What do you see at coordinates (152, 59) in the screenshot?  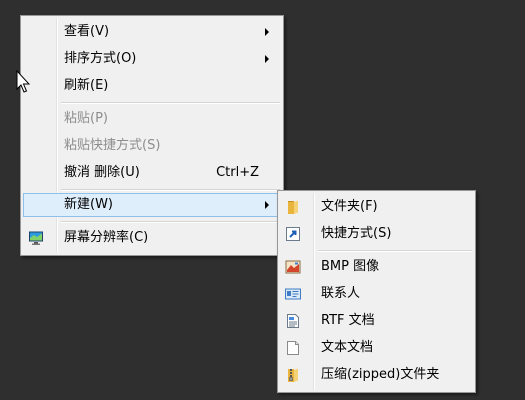 I see `menu-item-sort-by: 排序方式(O)` at bounding box center [152, 59].